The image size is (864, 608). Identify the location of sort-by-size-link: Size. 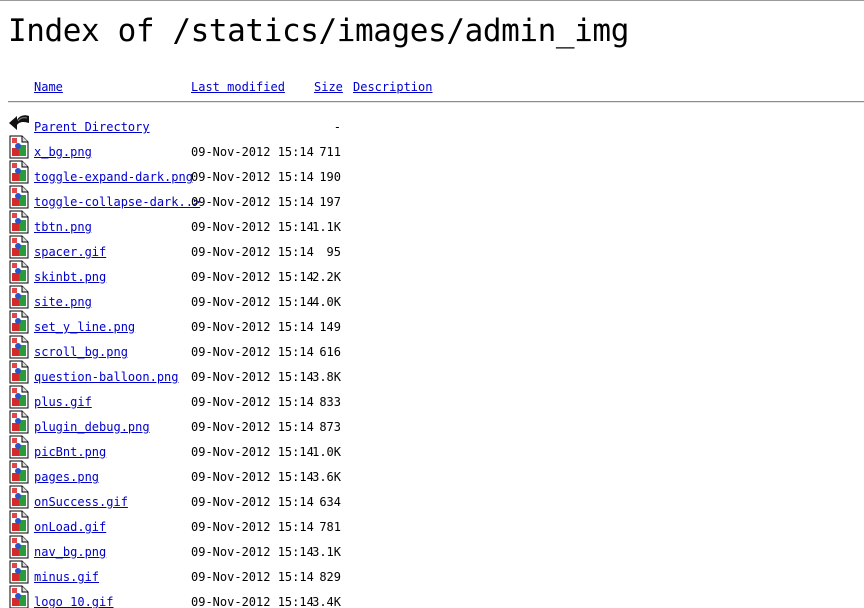
(328, 87).